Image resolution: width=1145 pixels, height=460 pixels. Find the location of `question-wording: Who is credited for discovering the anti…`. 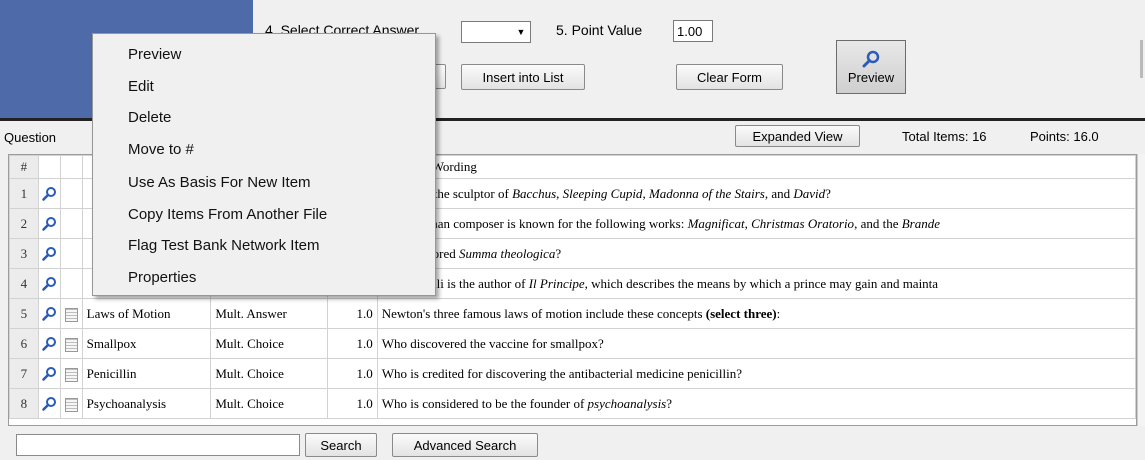

question-wording: Who is credited for discovering the anti… is located at coordinates (756, 373).